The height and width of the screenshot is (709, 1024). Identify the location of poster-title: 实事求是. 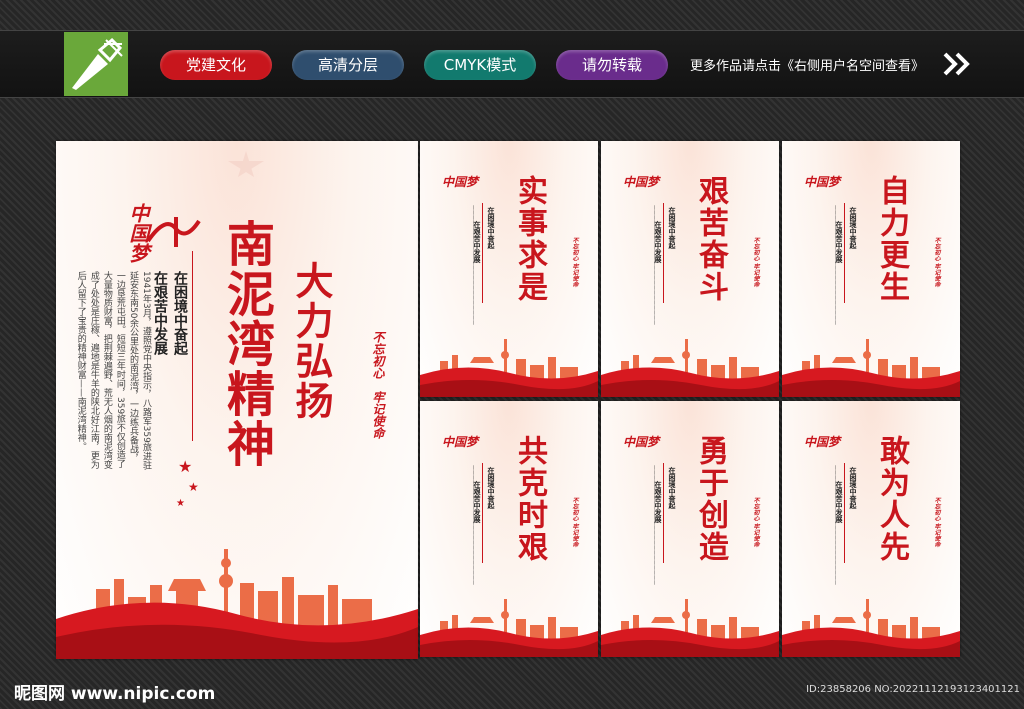
(529, 239).